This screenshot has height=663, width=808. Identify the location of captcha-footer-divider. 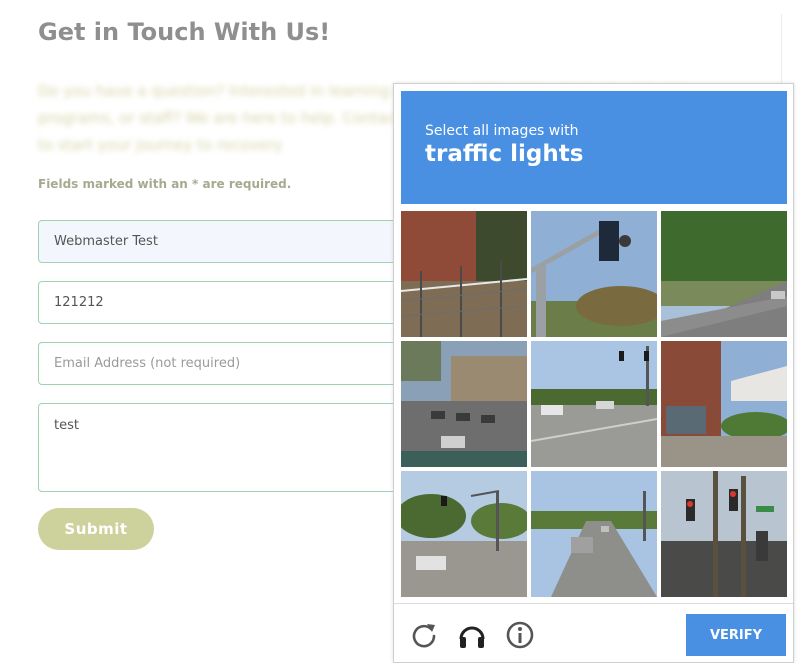
(593, 603).